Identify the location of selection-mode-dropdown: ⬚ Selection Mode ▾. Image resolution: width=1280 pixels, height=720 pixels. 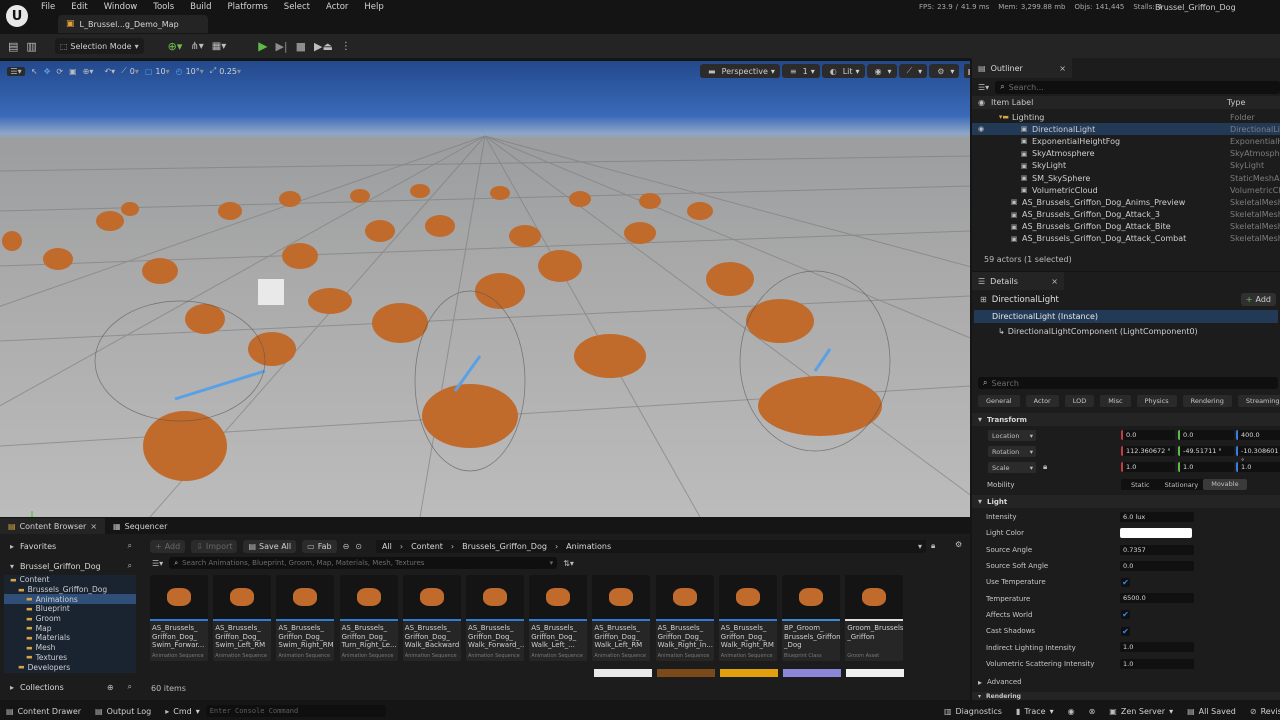
(99, 46).